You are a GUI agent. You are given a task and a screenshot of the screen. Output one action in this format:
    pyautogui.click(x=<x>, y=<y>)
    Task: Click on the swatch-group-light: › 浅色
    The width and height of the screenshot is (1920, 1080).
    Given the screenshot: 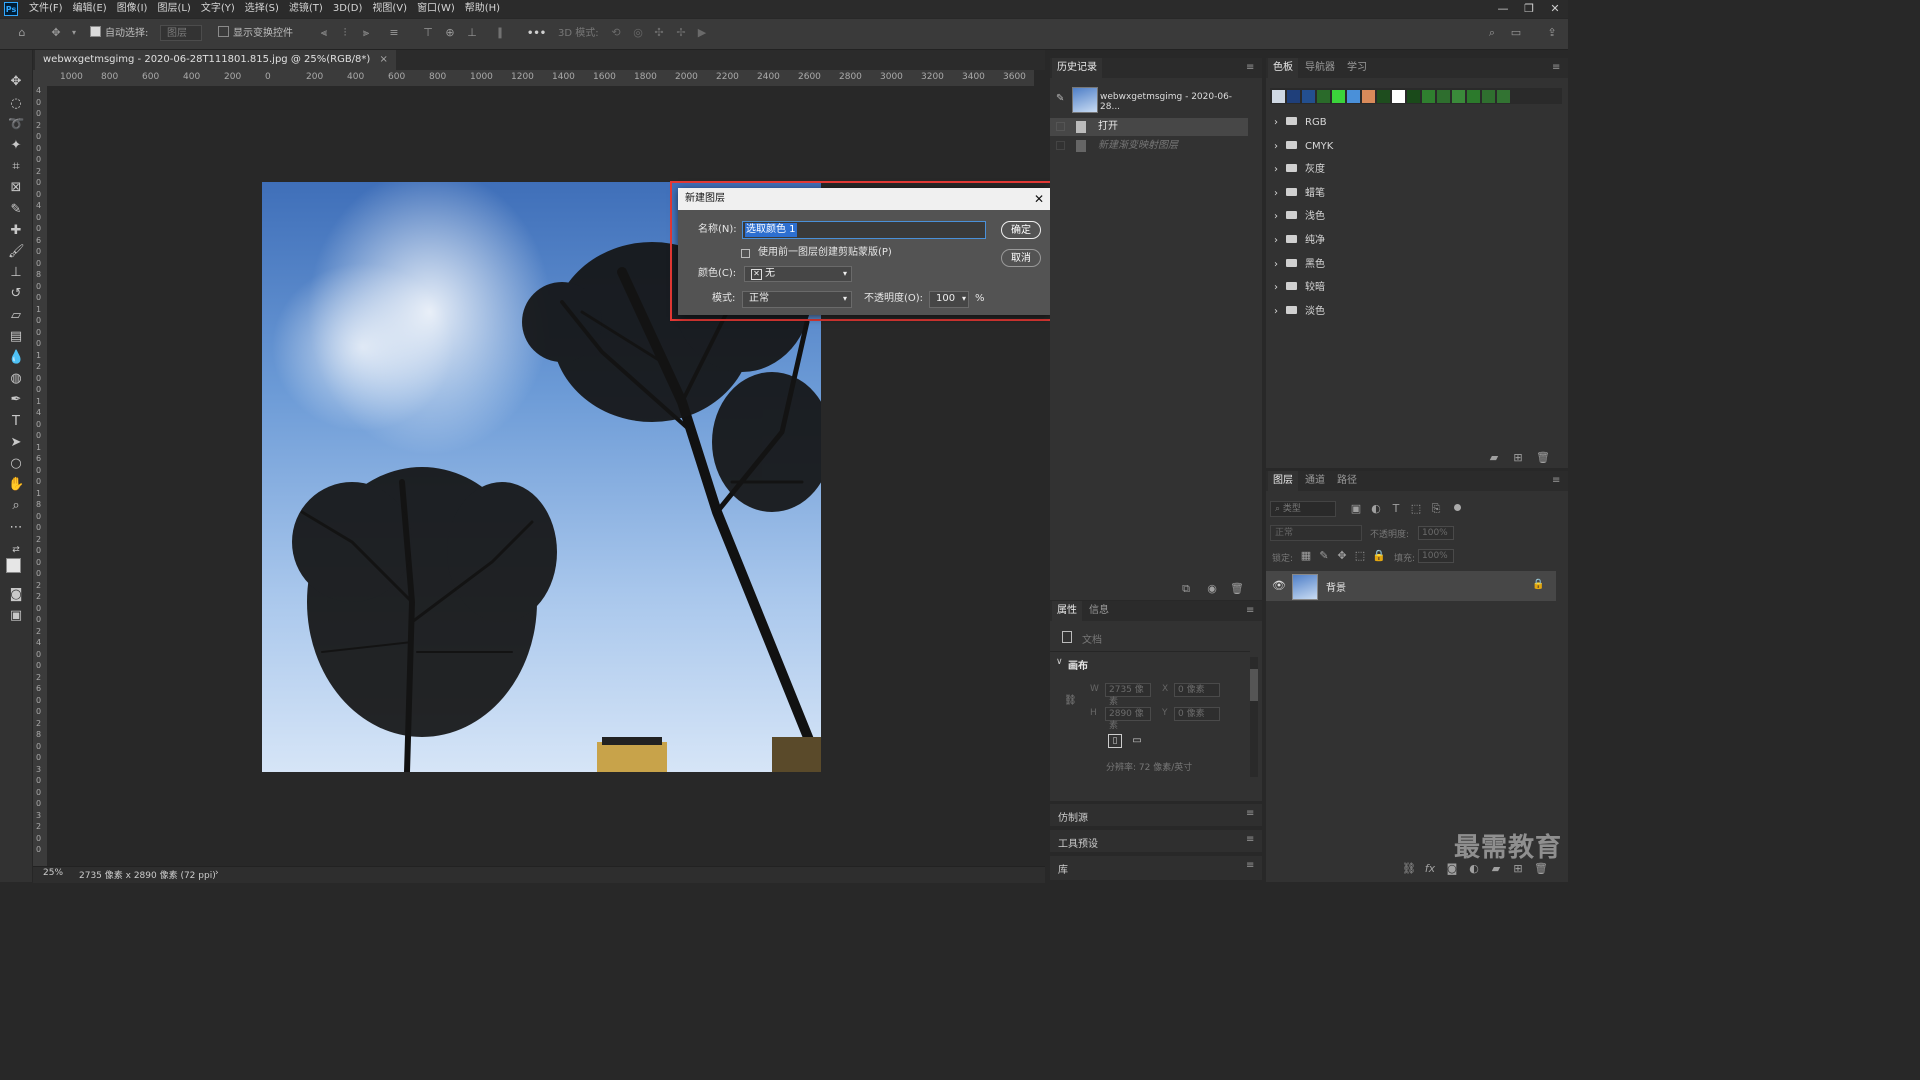 What is the action you would take?
    pyautogui.click(x=1404, y=217)
    